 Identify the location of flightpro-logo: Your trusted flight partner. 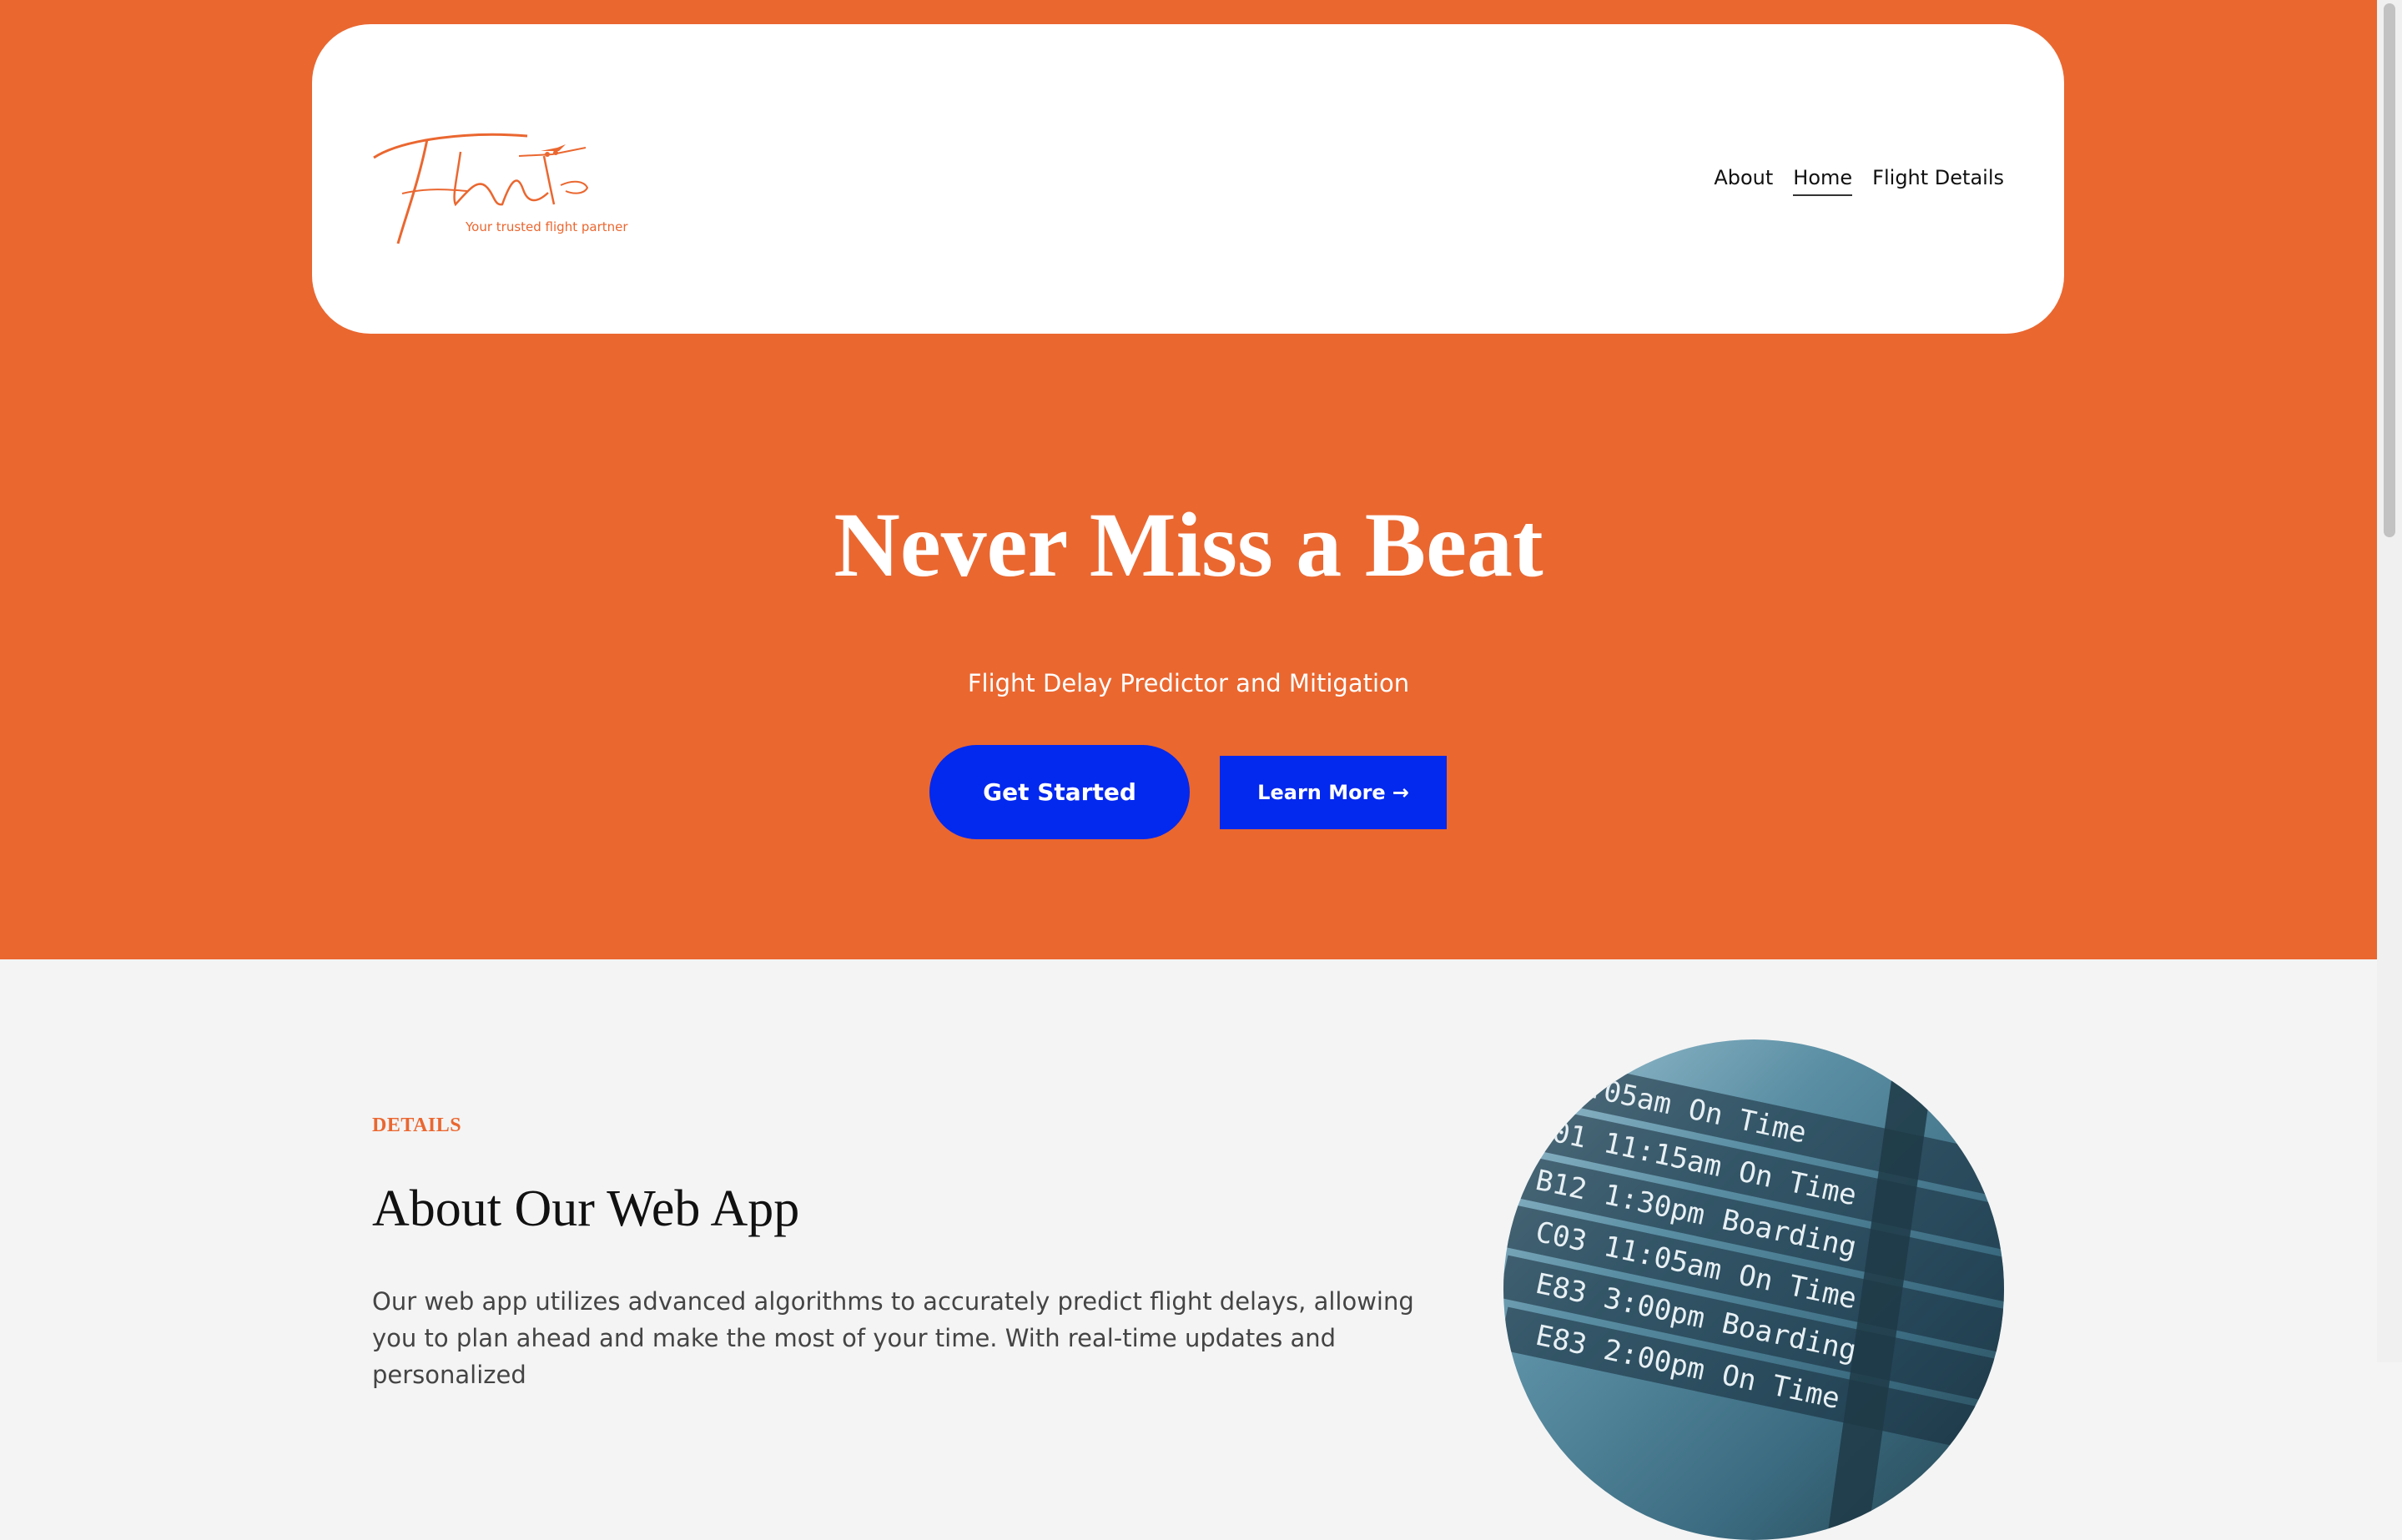
(498, 181).